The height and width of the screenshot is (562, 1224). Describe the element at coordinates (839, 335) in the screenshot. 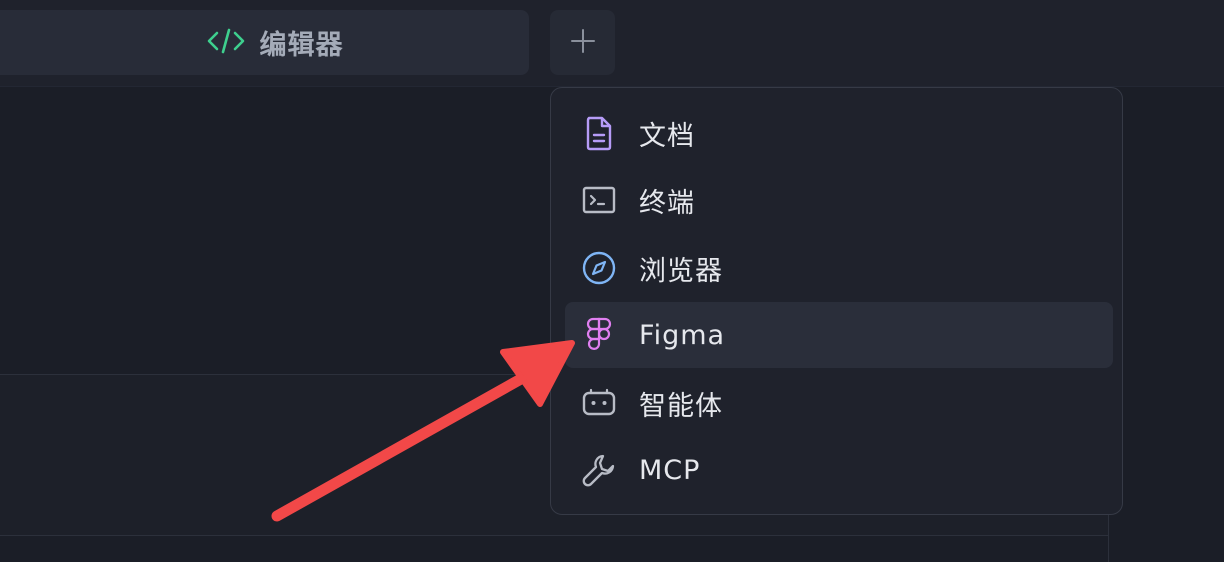

I see `menu-item-figma: Figma` at that location.